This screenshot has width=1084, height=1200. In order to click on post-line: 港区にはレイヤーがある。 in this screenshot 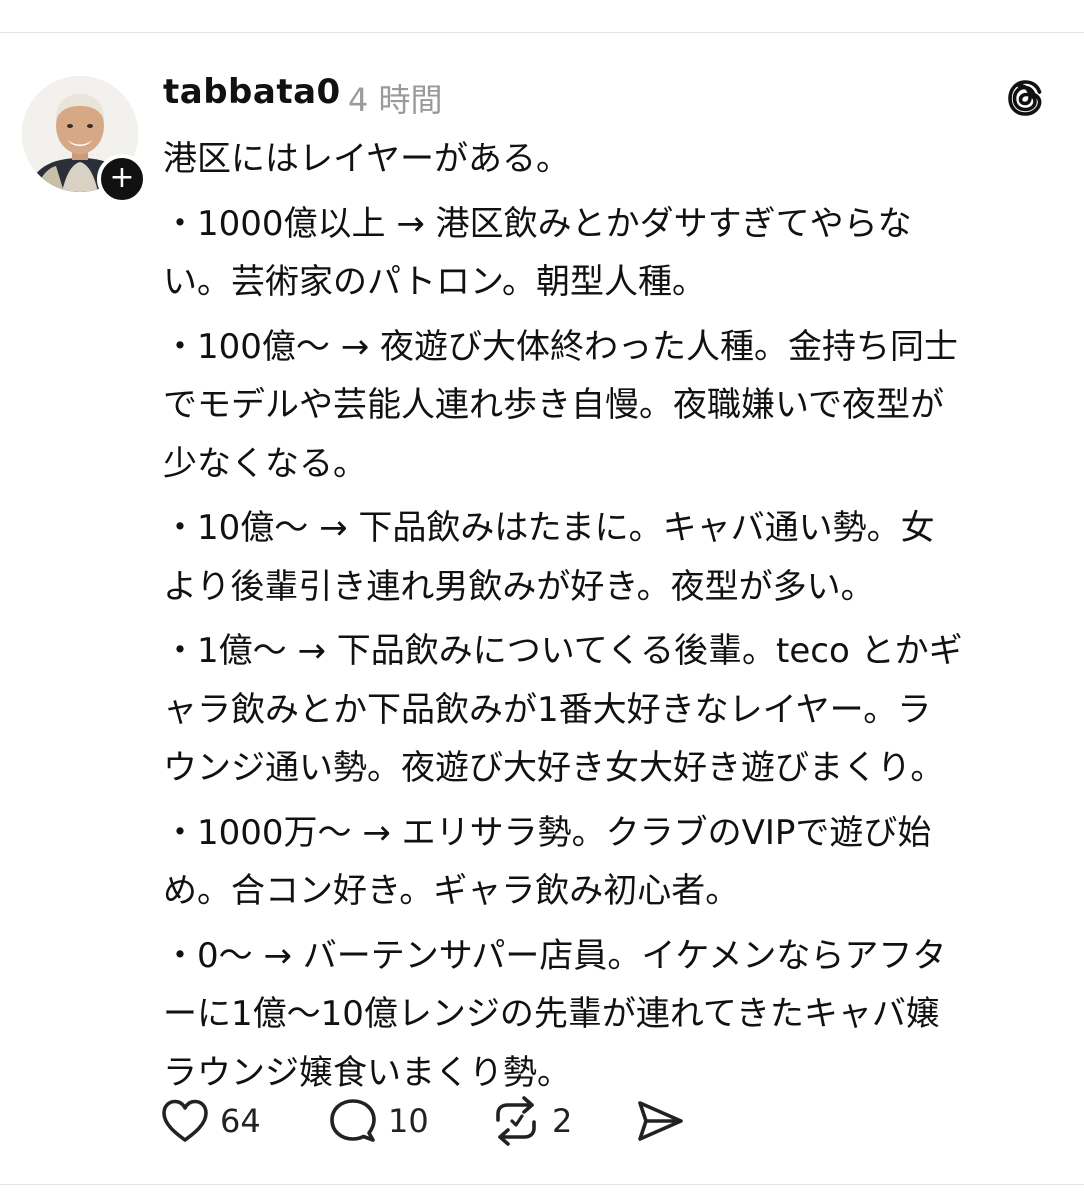, I will do `click(366, 159)`.